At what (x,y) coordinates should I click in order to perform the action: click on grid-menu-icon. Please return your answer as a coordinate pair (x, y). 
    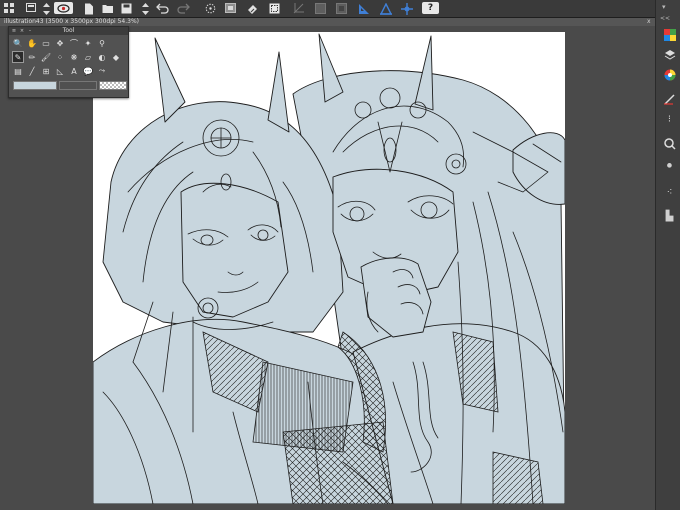
    Looking at the image, I should click on (9, 8).